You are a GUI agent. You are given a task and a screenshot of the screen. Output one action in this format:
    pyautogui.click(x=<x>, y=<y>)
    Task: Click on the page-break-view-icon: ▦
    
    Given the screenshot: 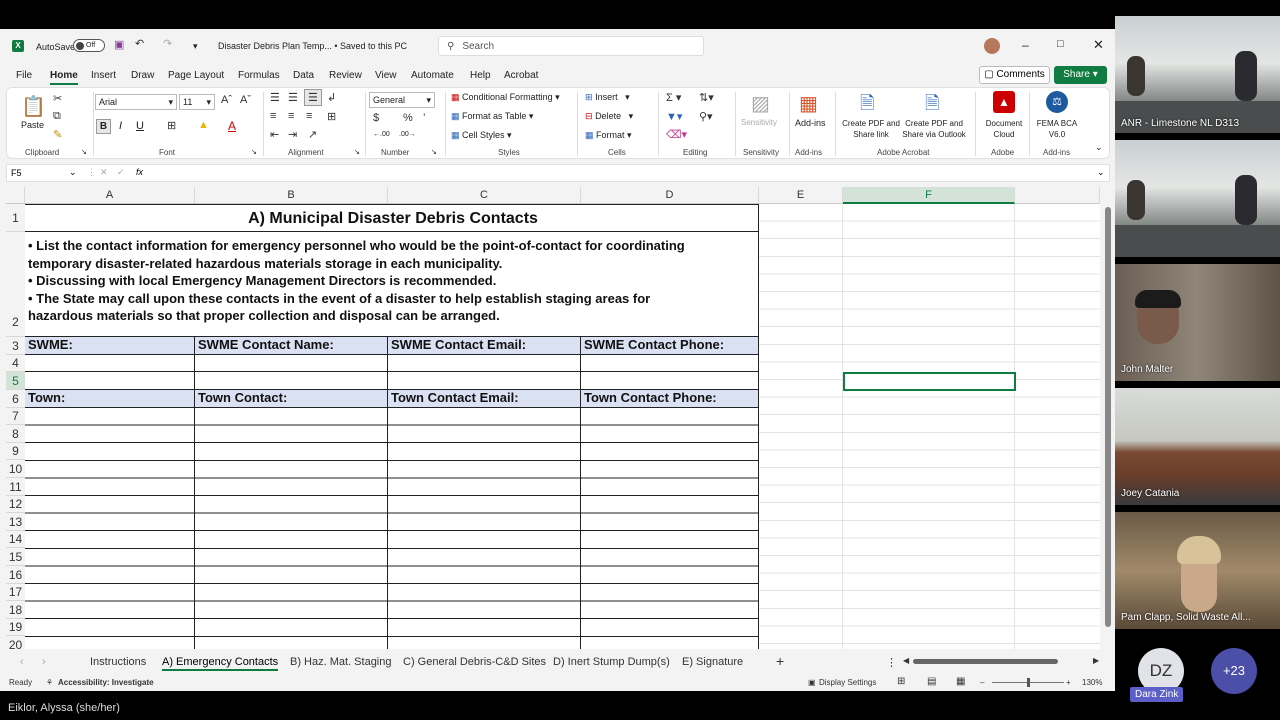 What is the action you would take?
    pyautogui.click(x=960, y=681)
    